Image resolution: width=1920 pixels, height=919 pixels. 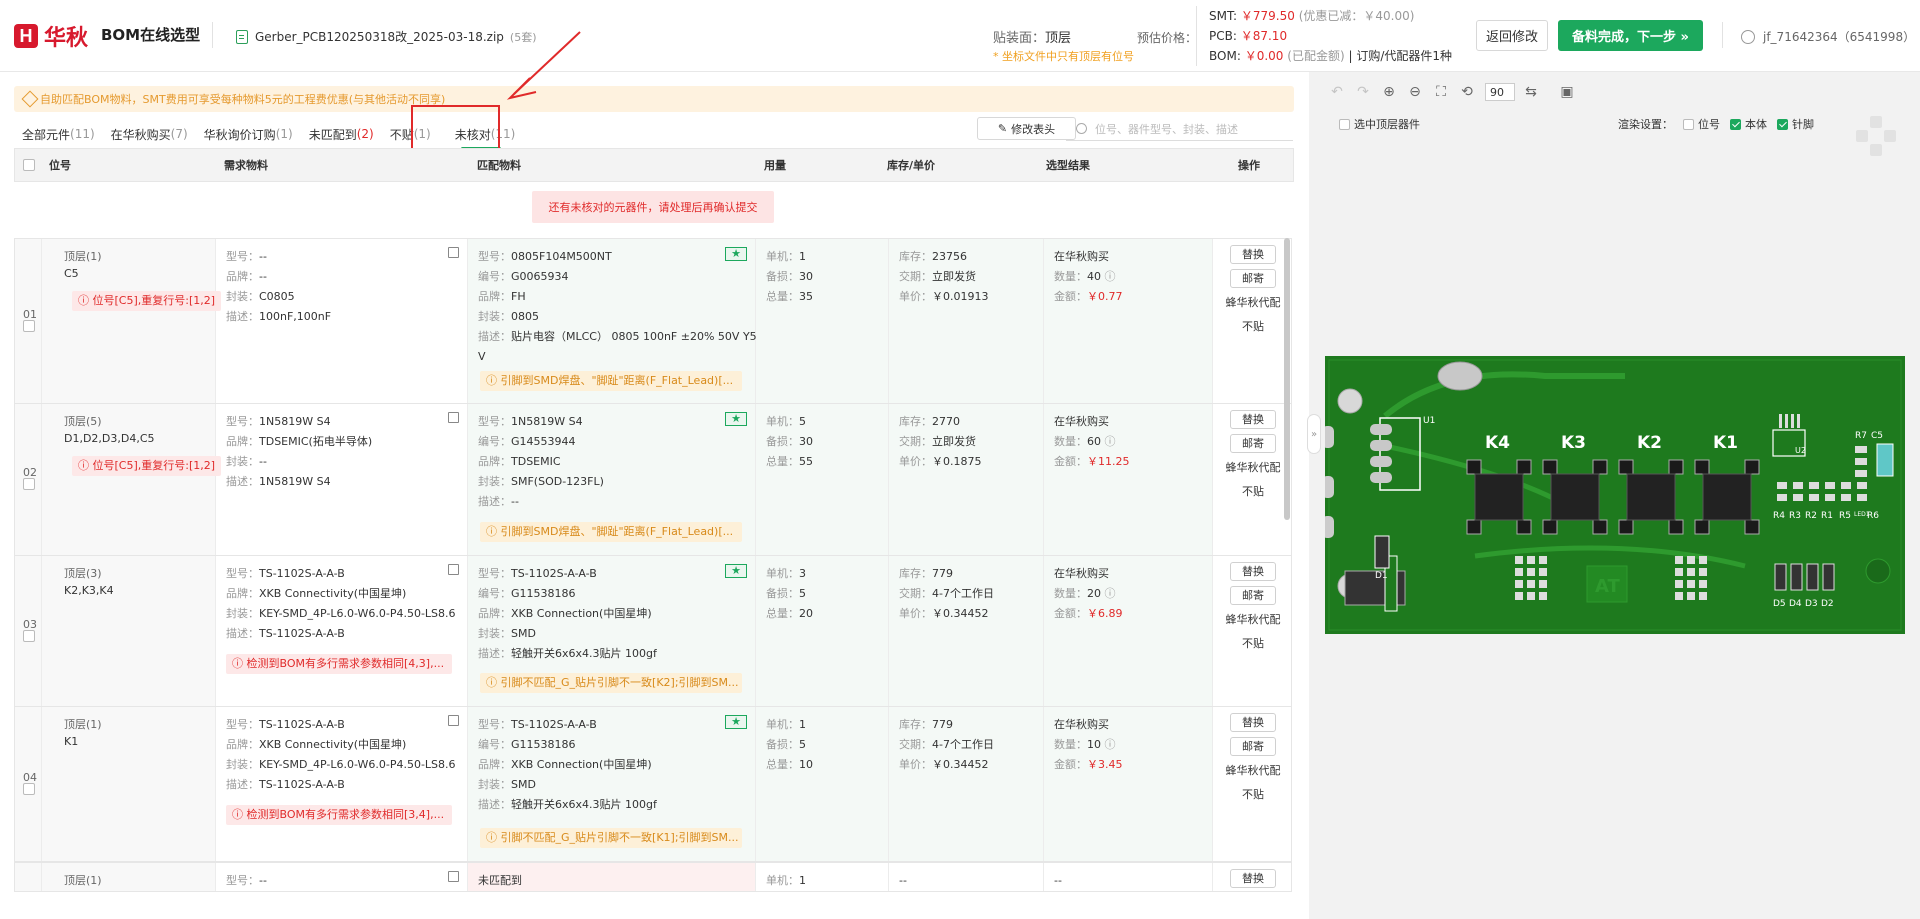 What do you see at coordinates (1337, 92) in the screenshot?
I see `undo-icon: ↶` at bounding box center [1337, 92].